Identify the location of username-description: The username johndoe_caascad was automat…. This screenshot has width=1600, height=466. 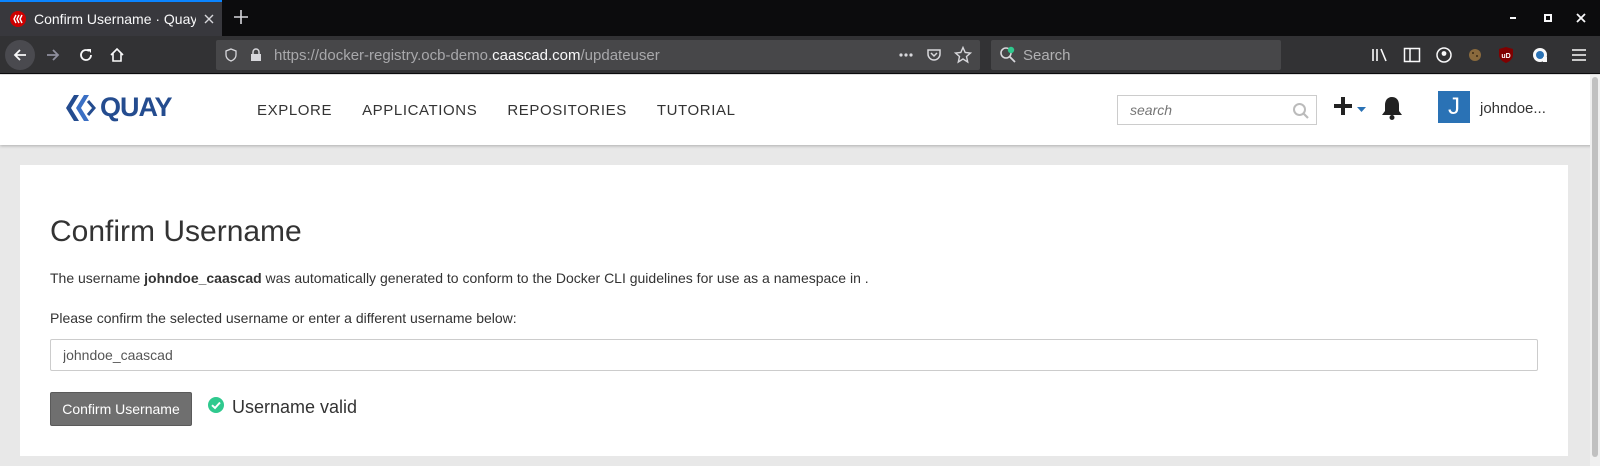
(459, 278).